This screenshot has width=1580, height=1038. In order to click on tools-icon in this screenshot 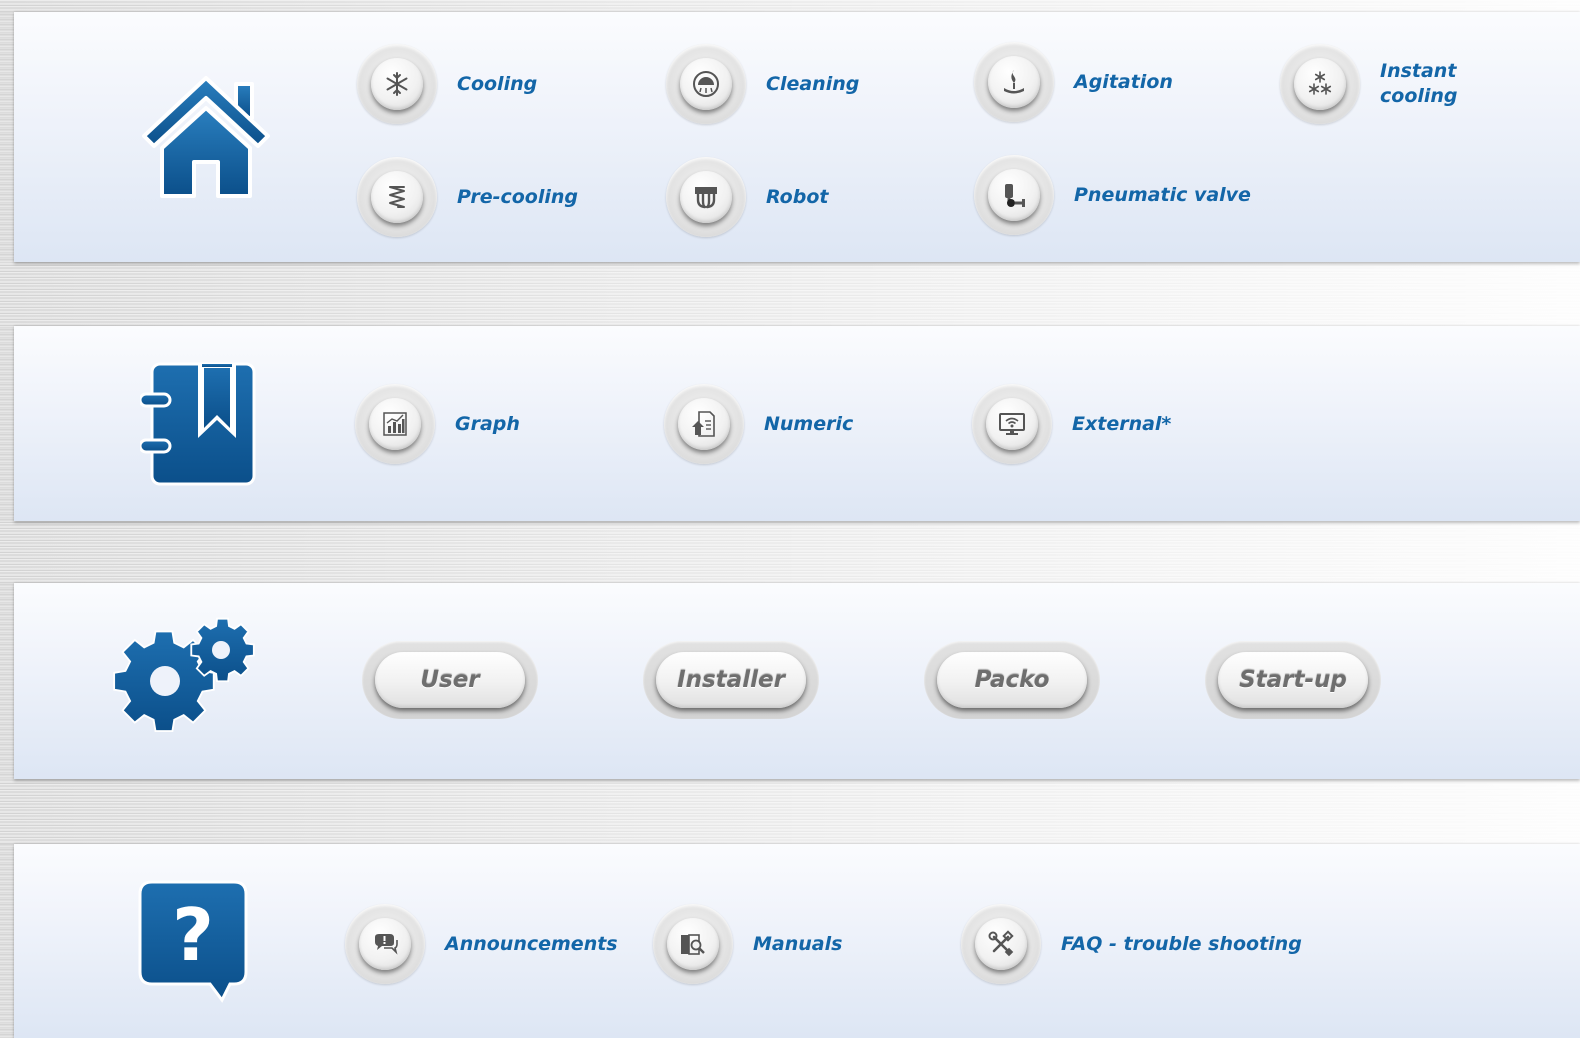, I will do `click(1001, 943)`.